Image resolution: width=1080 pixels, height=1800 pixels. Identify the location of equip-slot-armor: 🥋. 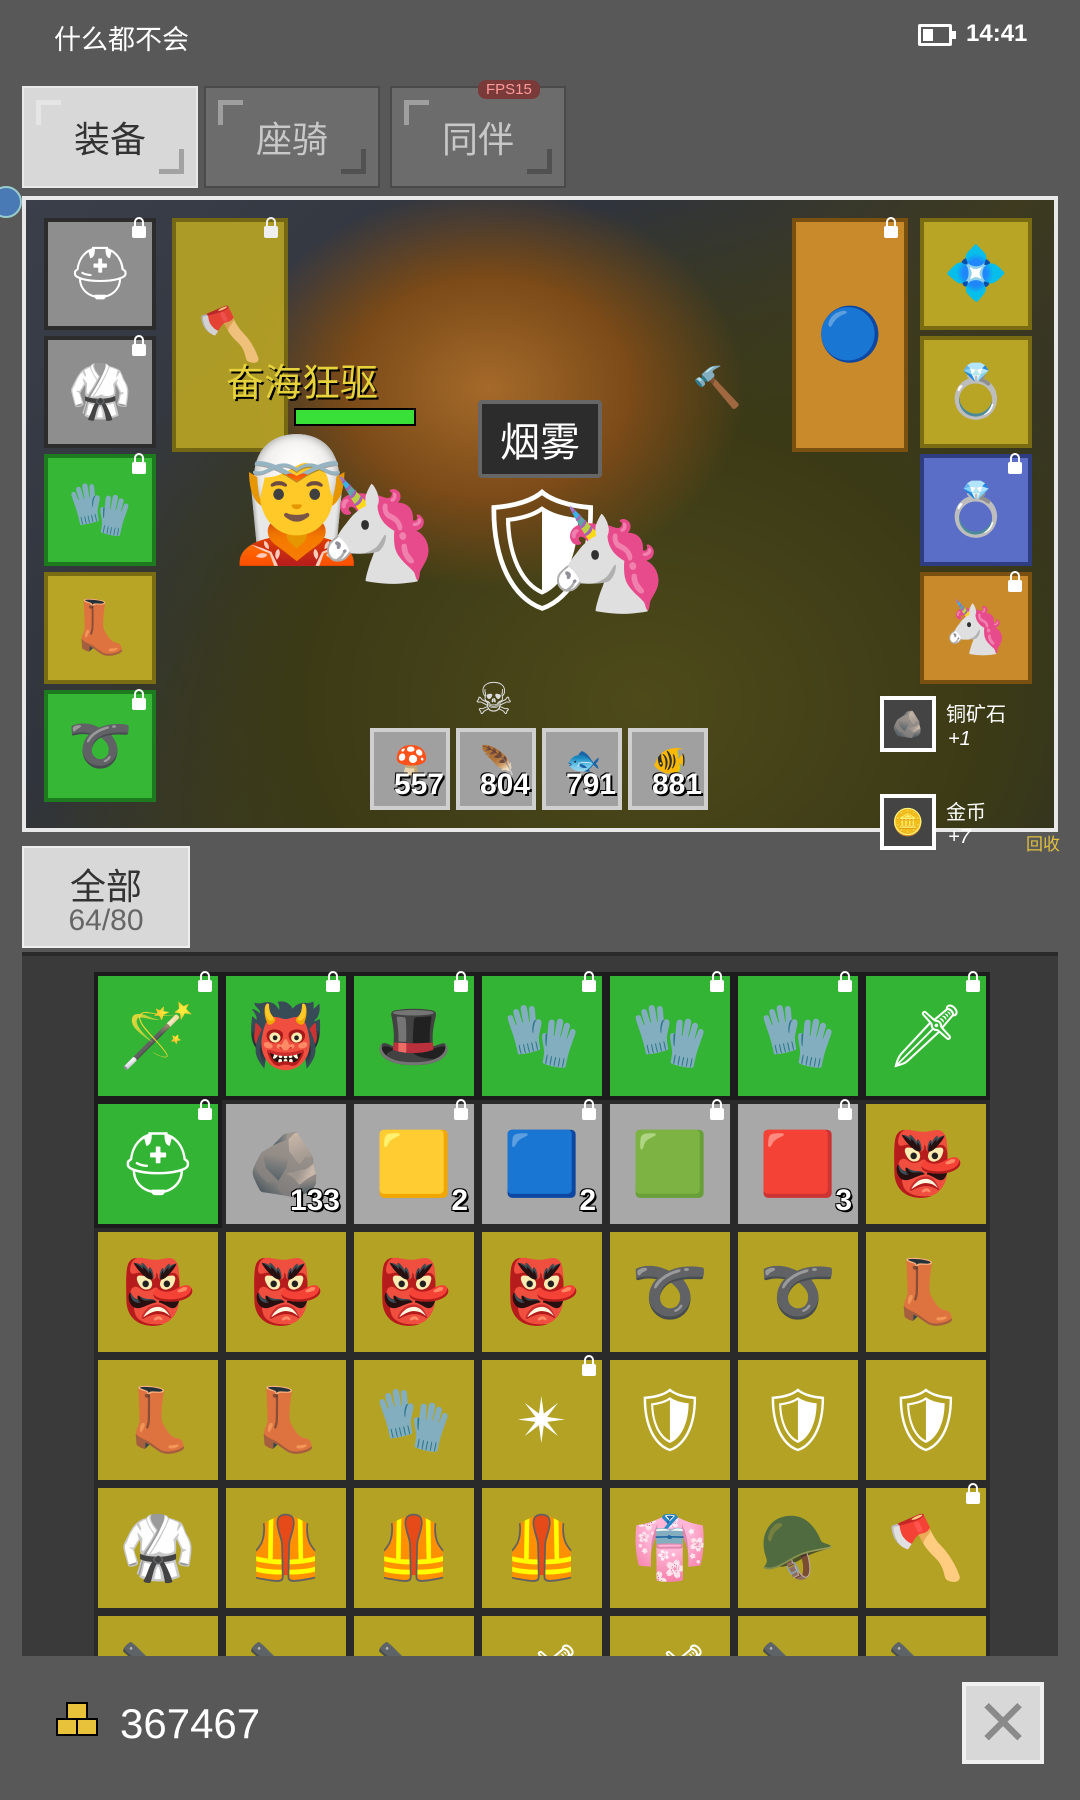
(100, 391).